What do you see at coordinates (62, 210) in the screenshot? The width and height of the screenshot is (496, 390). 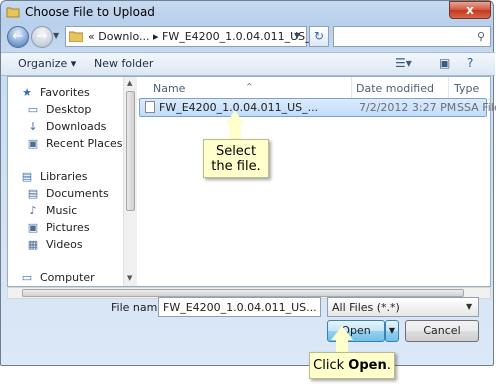 I see `sidebar-item-label: Music` at bounding box center [62, 210].